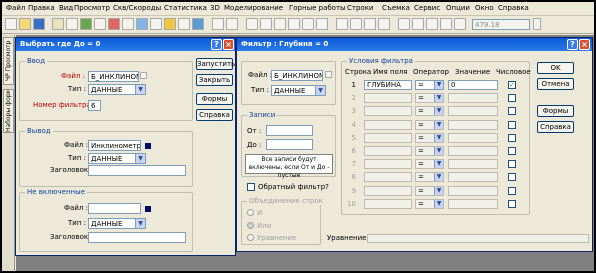 Image resolution: width=596 pixels, height=273 pixels. What do you see at coordinates (484, 8) in the screenshot?
I see `menu-window: Окно` at bounding box center [484, 8].